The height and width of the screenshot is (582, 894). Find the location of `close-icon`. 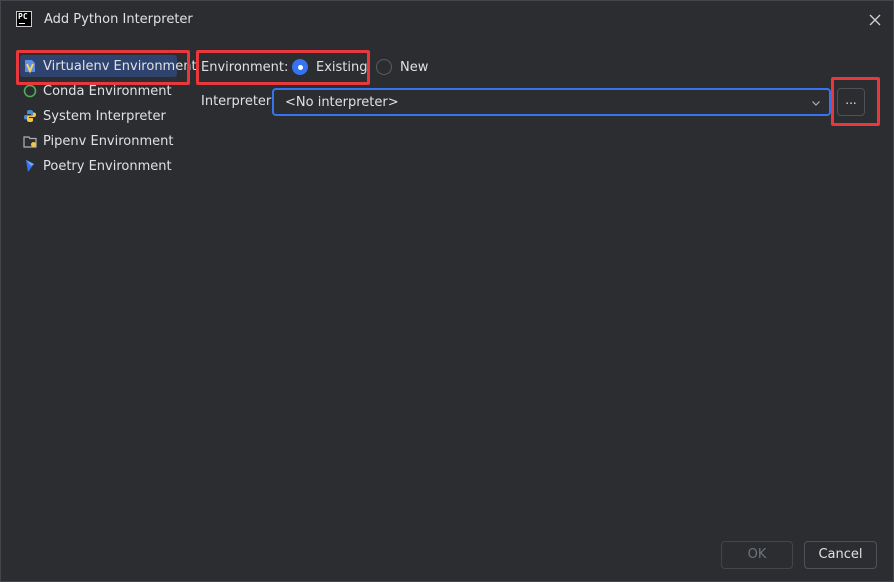

close-icon is located at coordinates (875, 20).